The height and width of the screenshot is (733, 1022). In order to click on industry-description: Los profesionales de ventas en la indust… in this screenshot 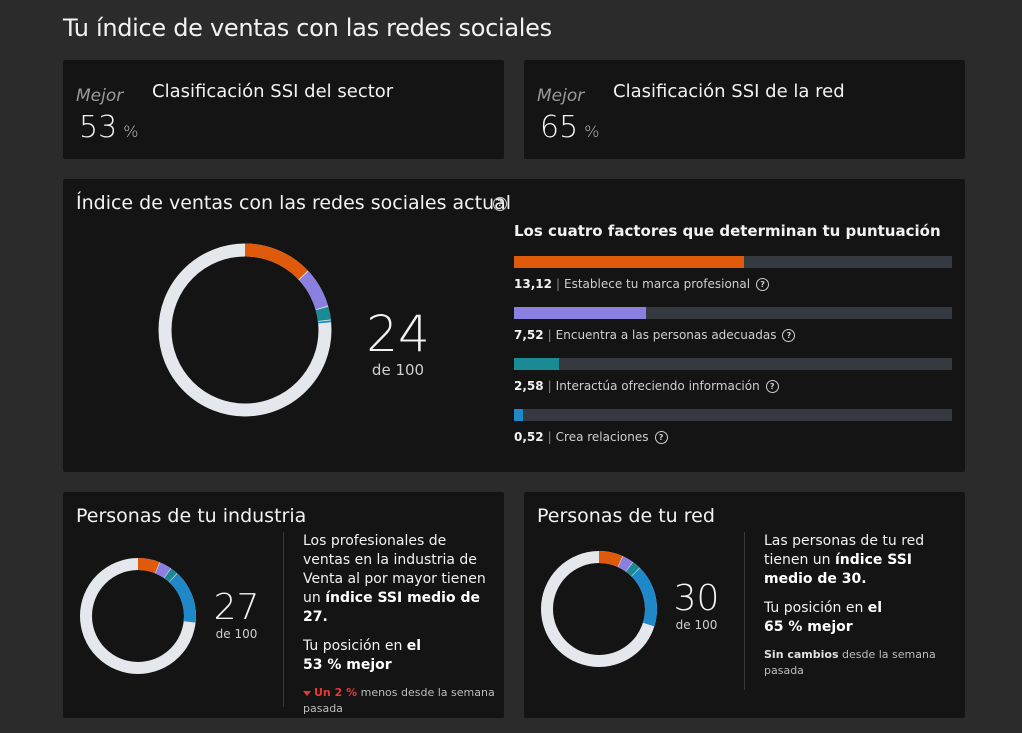, I will do `click(399, 624)`.